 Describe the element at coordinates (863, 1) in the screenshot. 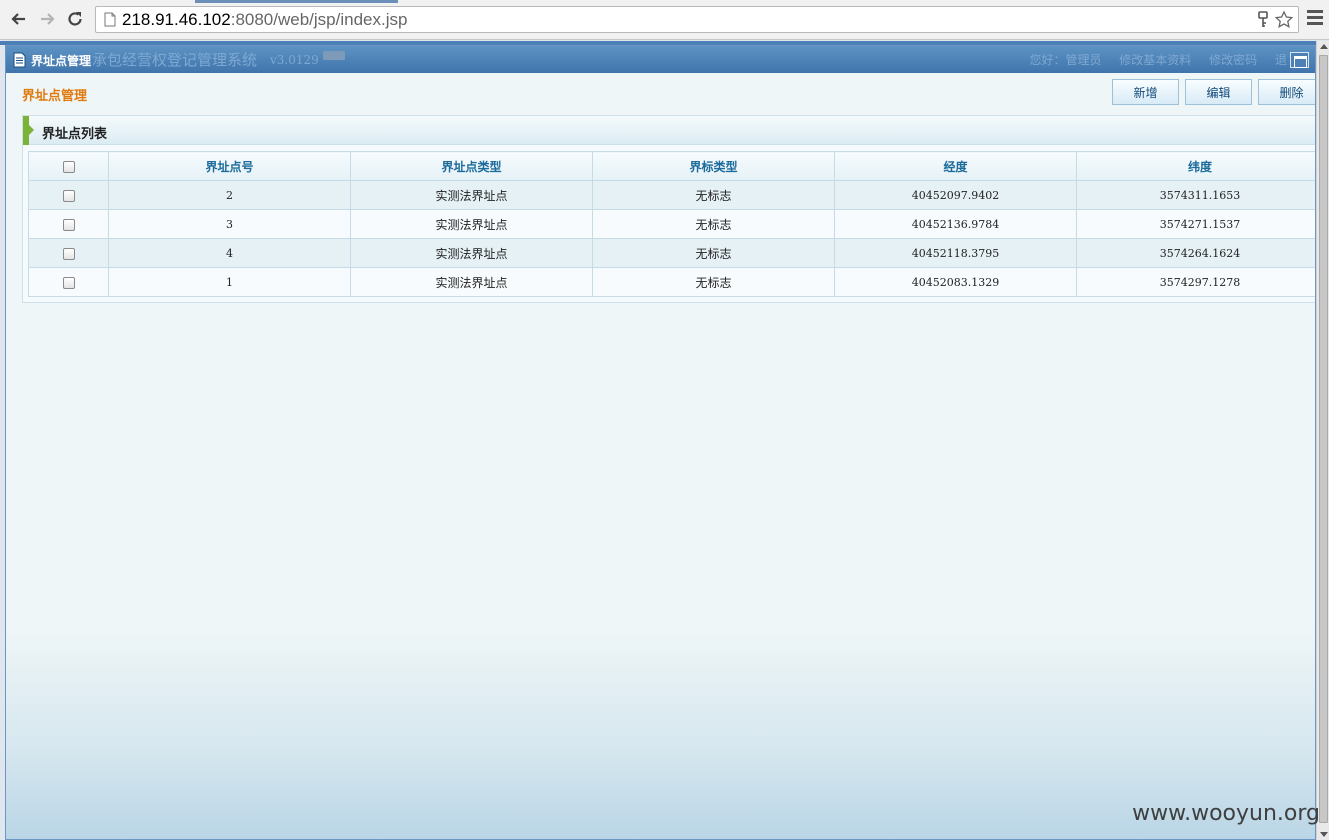

I see `tab-edge-right` at that location.